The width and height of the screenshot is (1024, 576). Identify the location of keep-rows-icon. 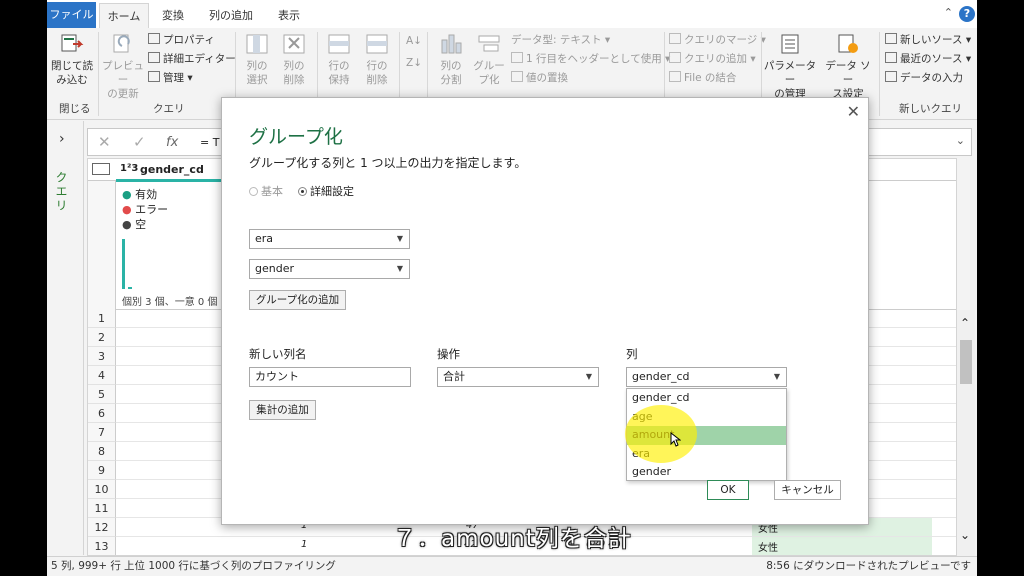
(339, 44).